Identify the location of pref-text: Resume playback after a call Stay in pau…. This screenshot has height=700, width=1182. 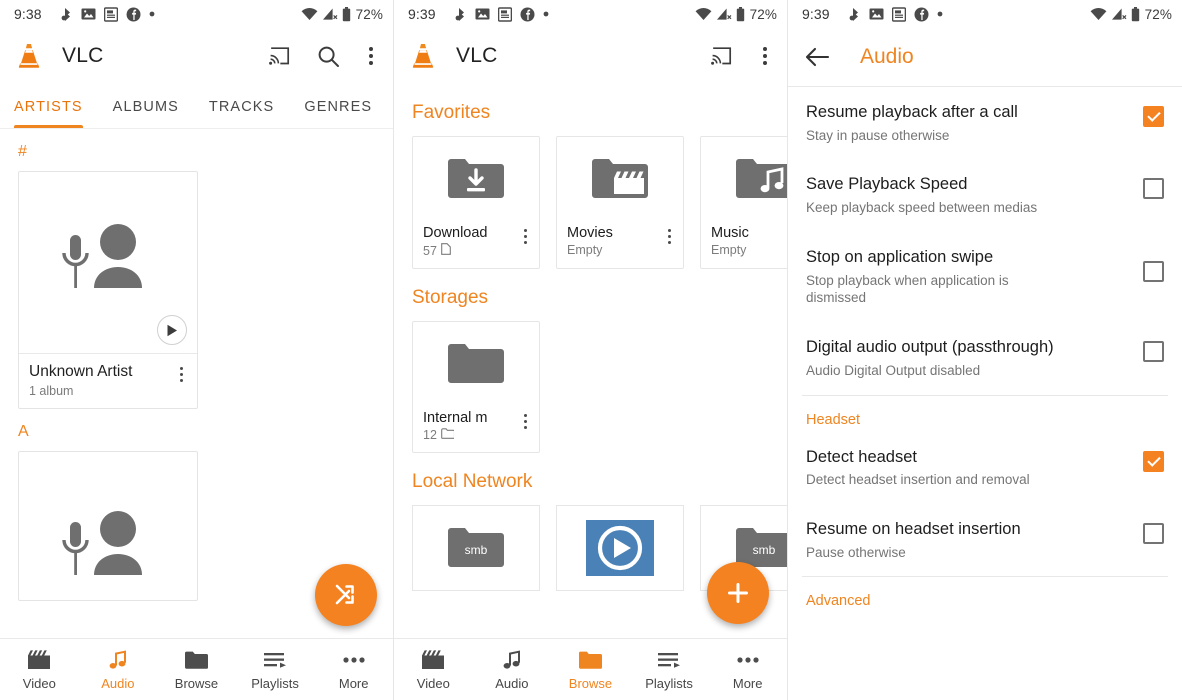
(968, 123).